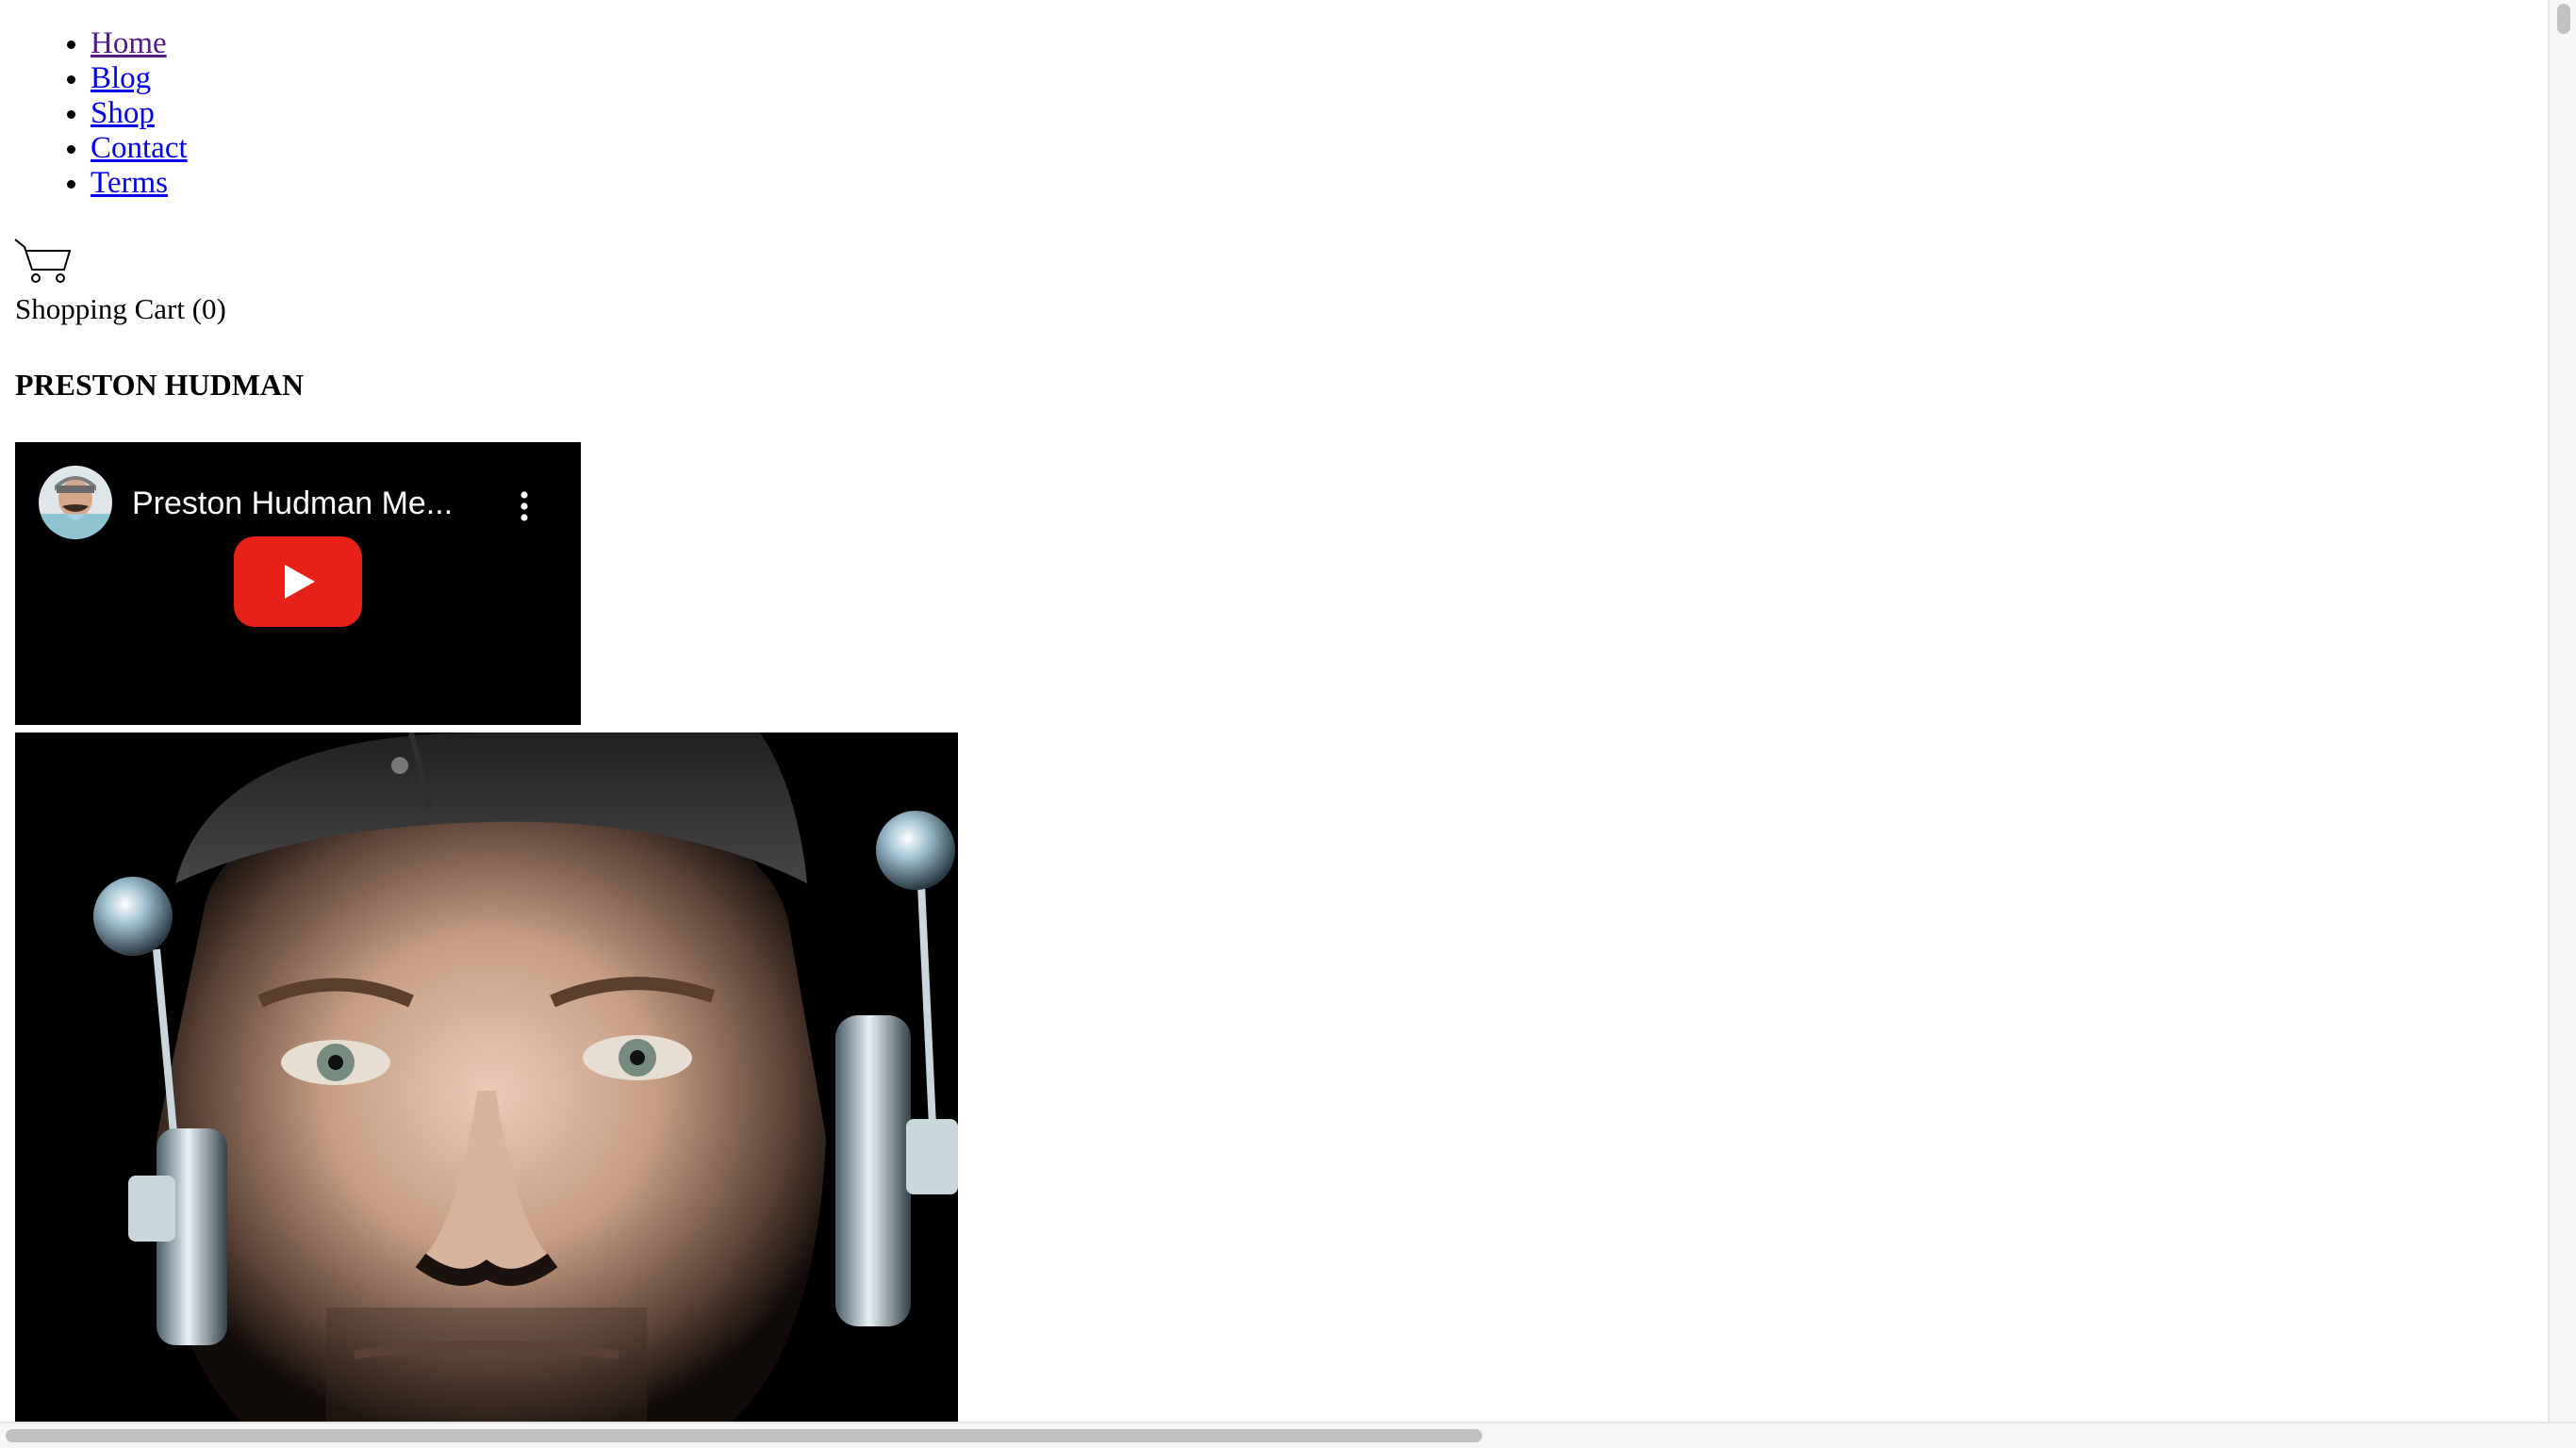 This screenshot has width=2576, height=1448. I want to click on shopping-cart-icon, so click(43, 261).